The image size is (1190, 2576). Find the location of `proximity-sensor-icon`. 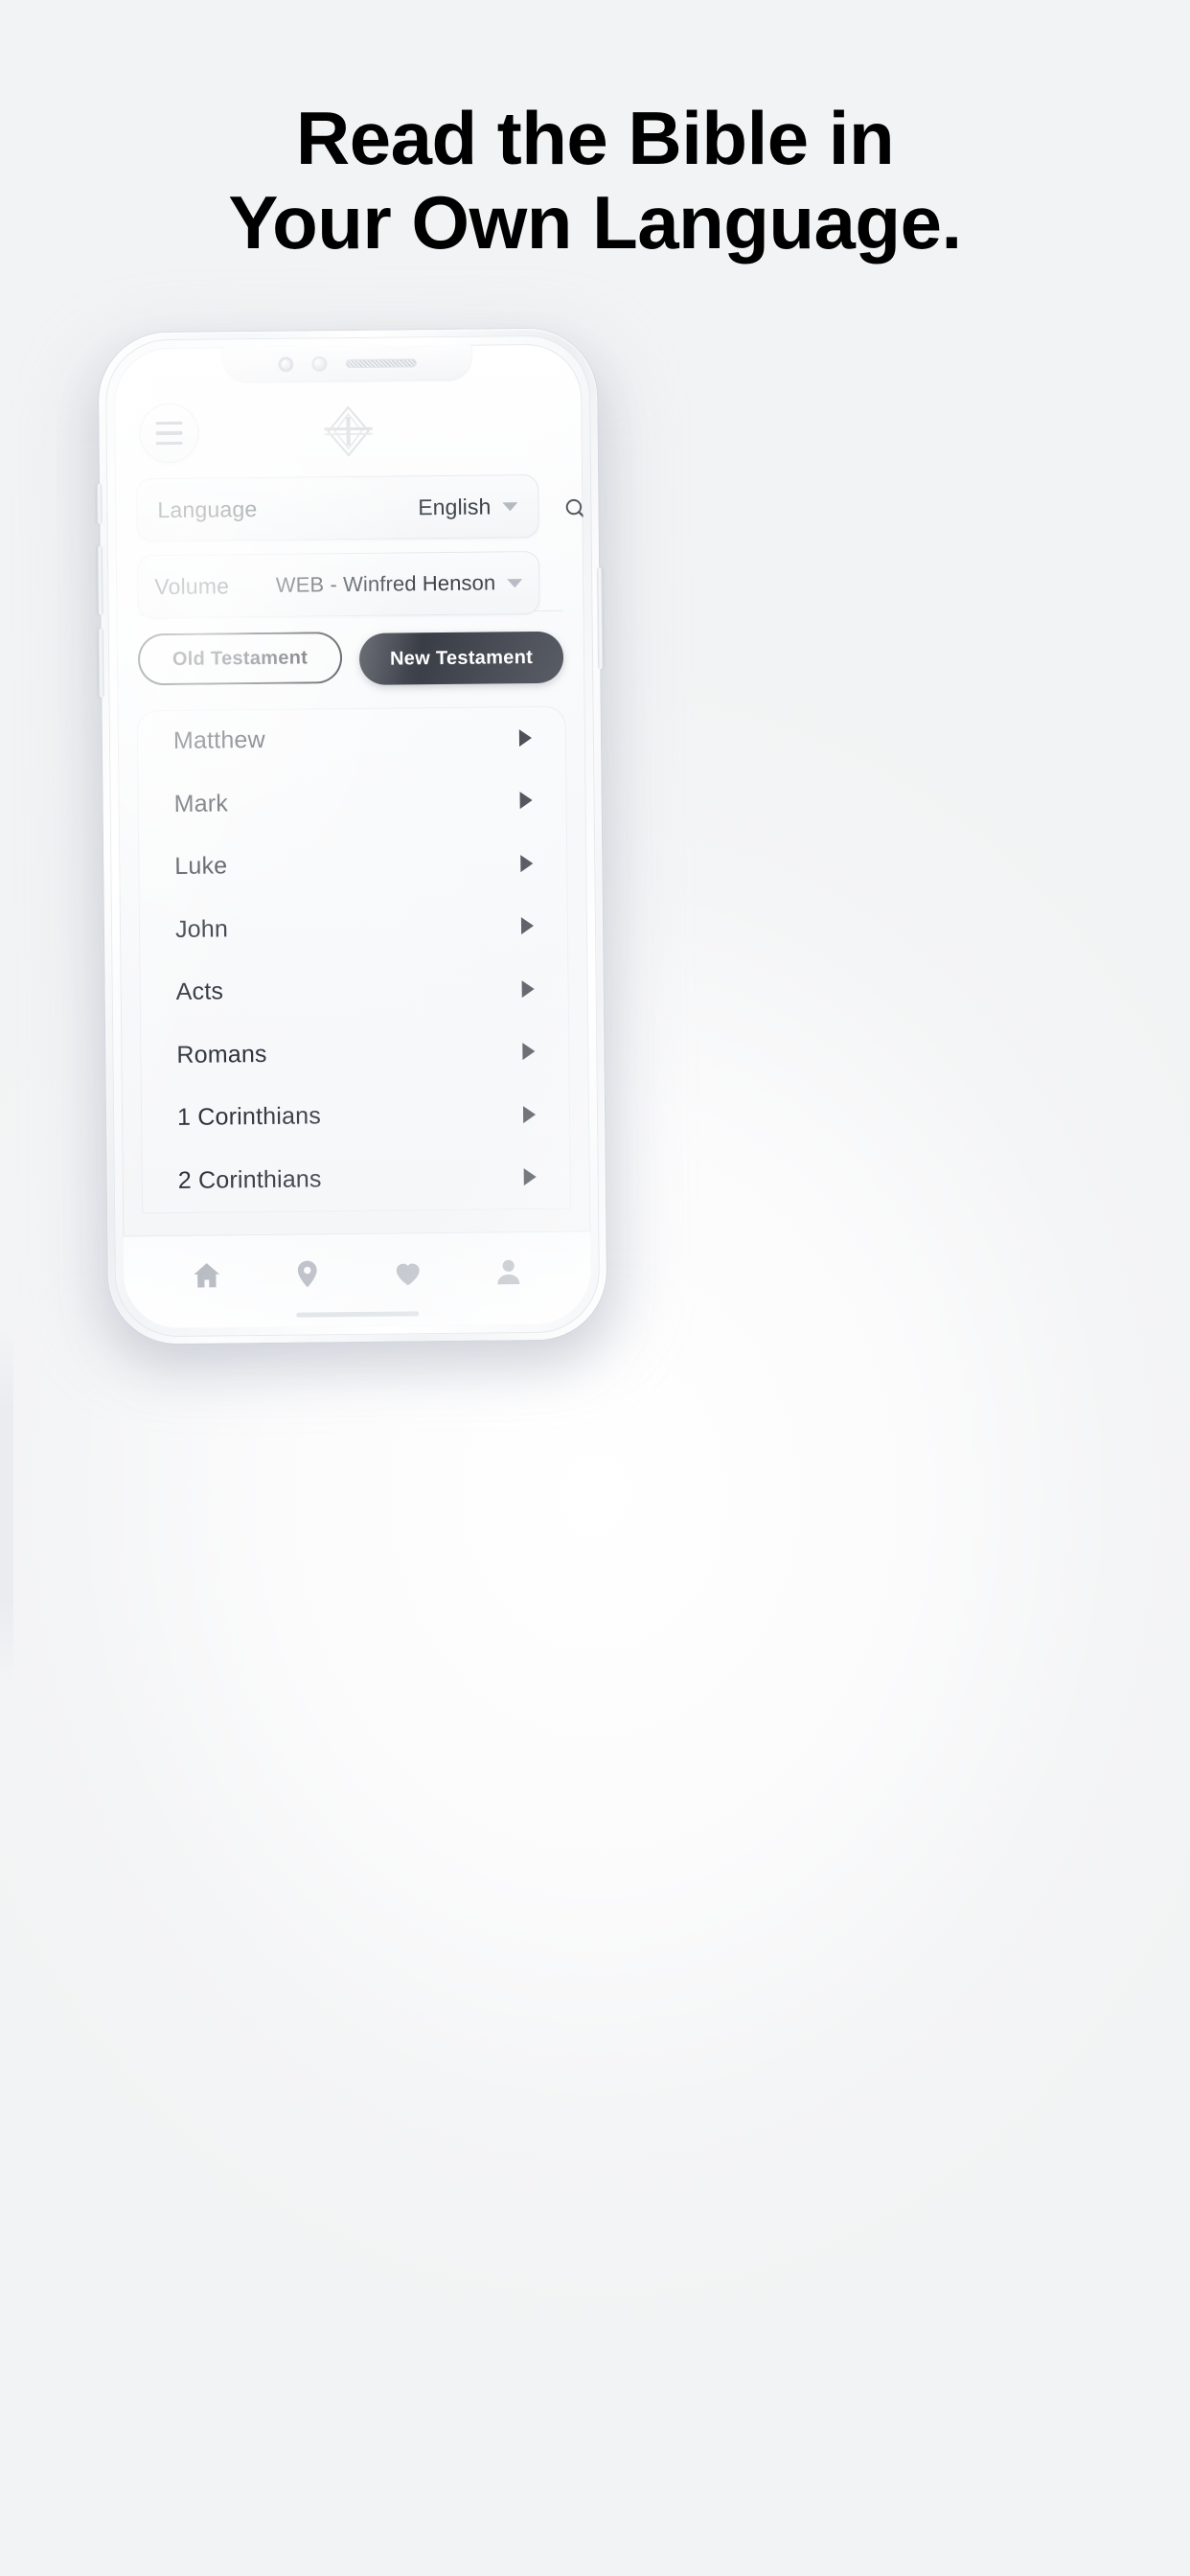

proximity-sensor-icon is located at coordinates (319, 363).